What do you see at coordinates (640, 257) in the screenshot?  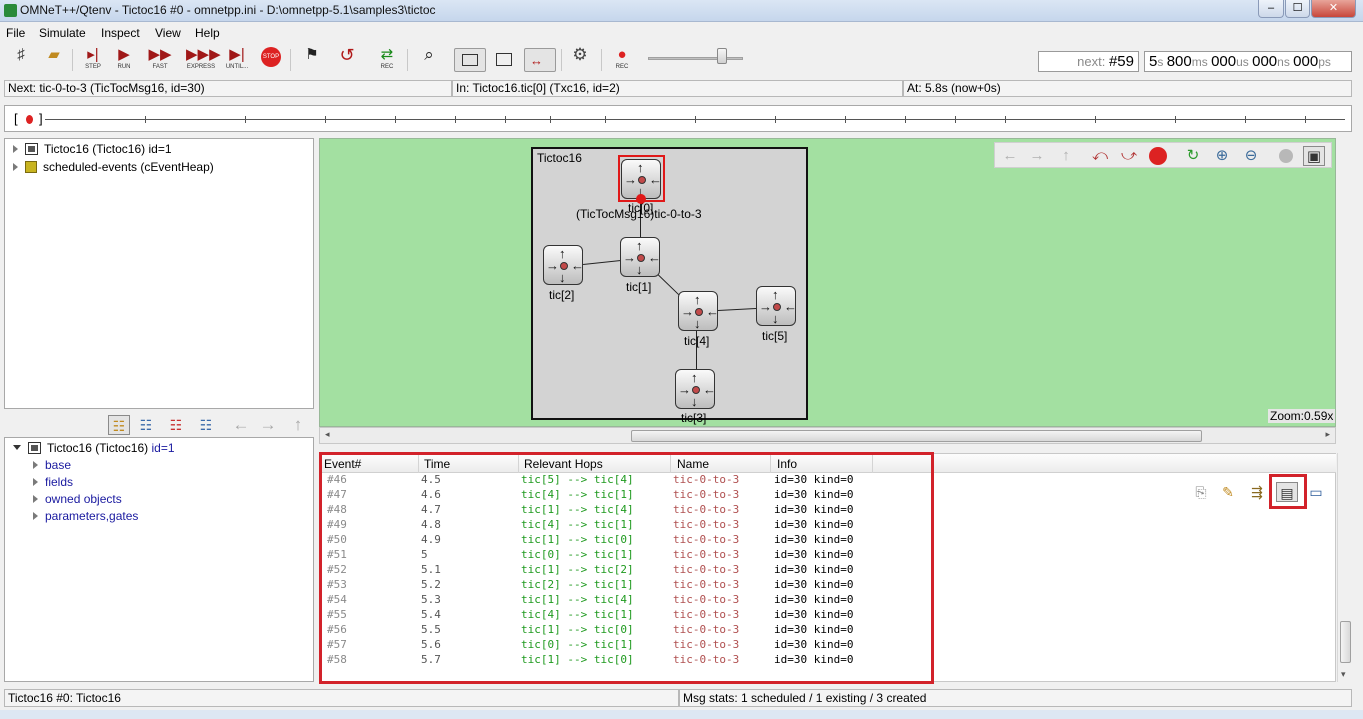 I see `node-tic1: ↑ ↓ → ←` at bounding box center [640, 257].